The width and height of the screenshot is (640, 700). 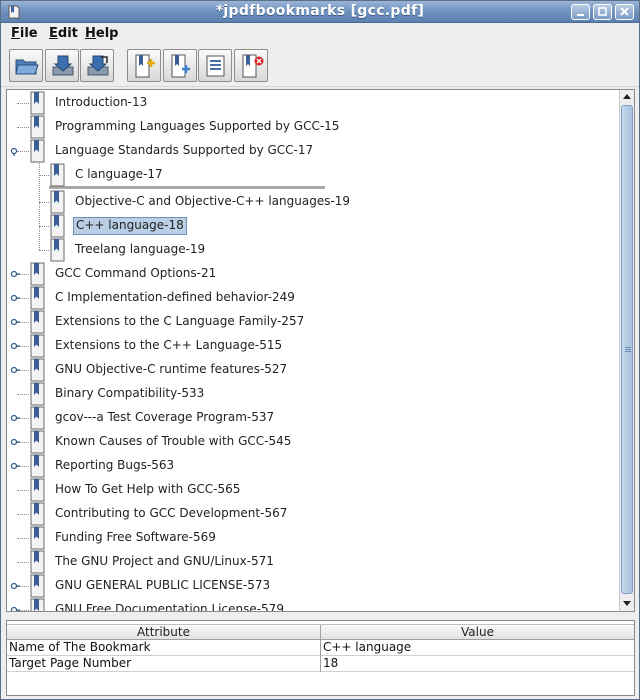 I want to click on bookmark-label: Language Standards Supported by GCC-17, so click(x=184, y=151).